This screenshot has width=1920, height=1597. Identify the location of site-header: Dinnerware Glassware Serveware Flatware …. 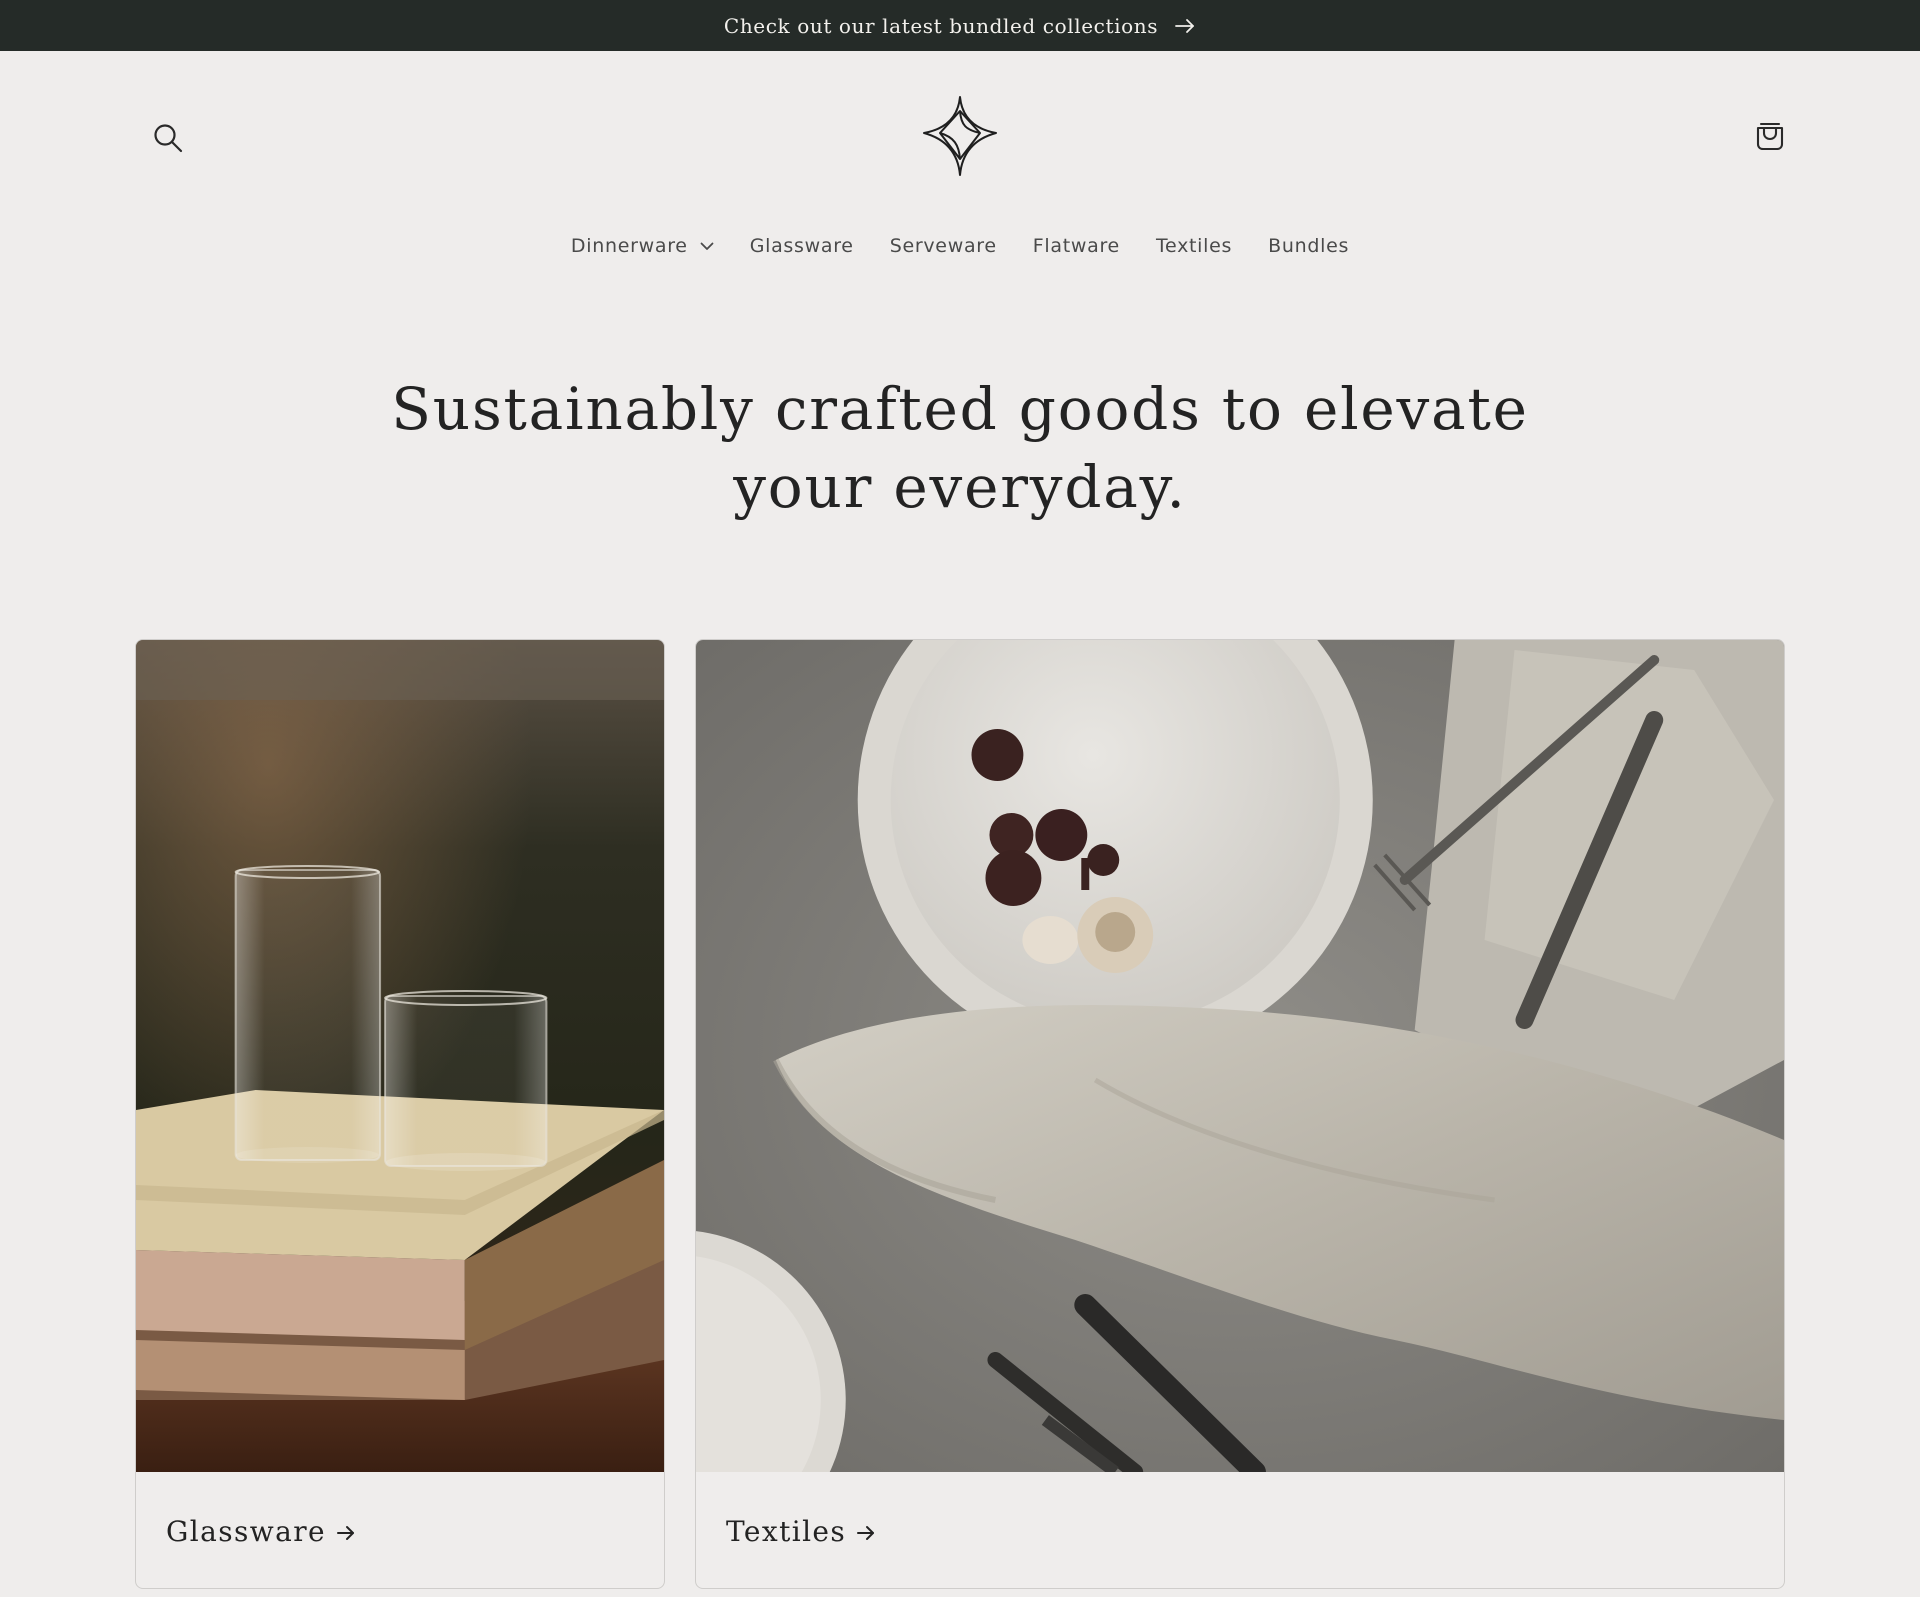
(960, 166).